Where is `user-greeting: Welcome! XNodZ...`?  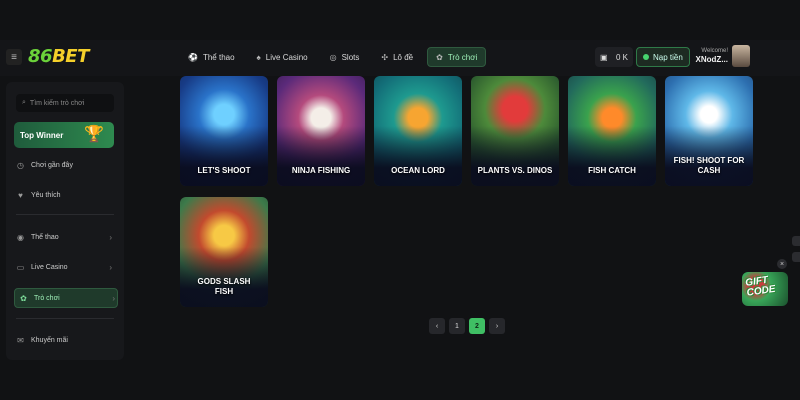
user-greeting: Welcome! XNodZ... is located at coordinates (710, 56).